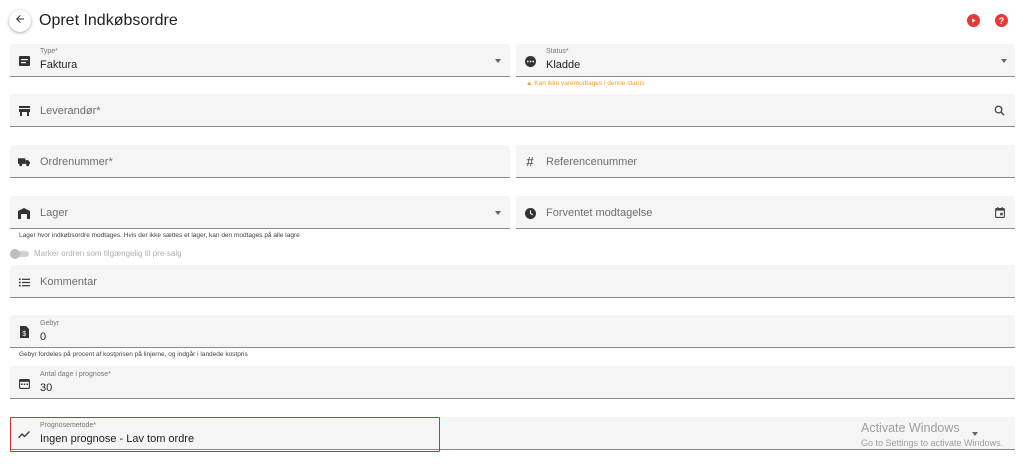 The image size is (1024, 470). I want to click on forecast-days-value: 30, so click(46, 388).